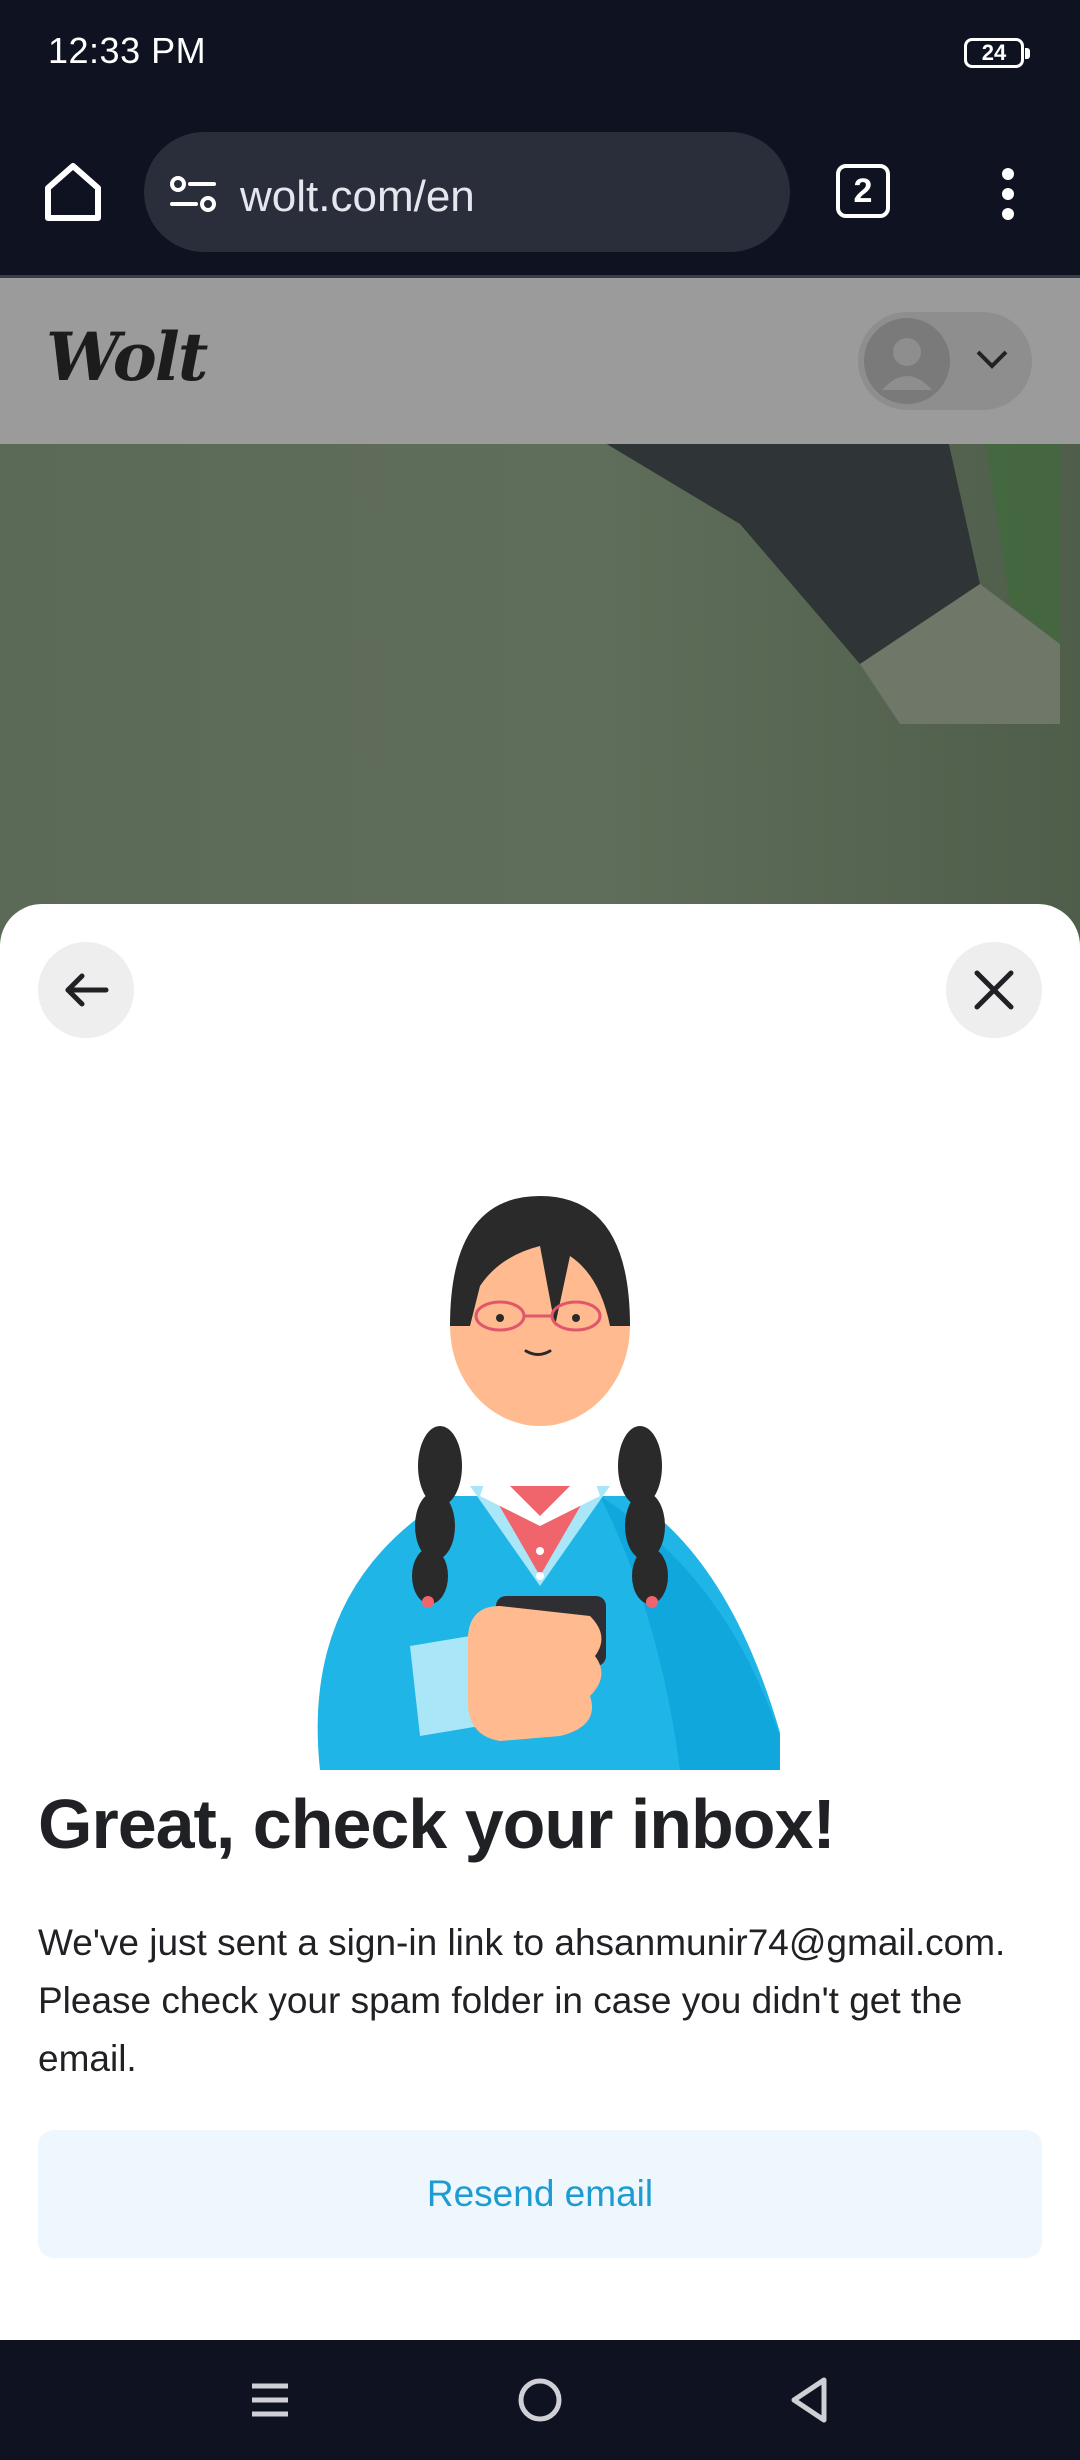  I want to click on browser-toolbar: wolt.com/en 2, so click(540, 193).